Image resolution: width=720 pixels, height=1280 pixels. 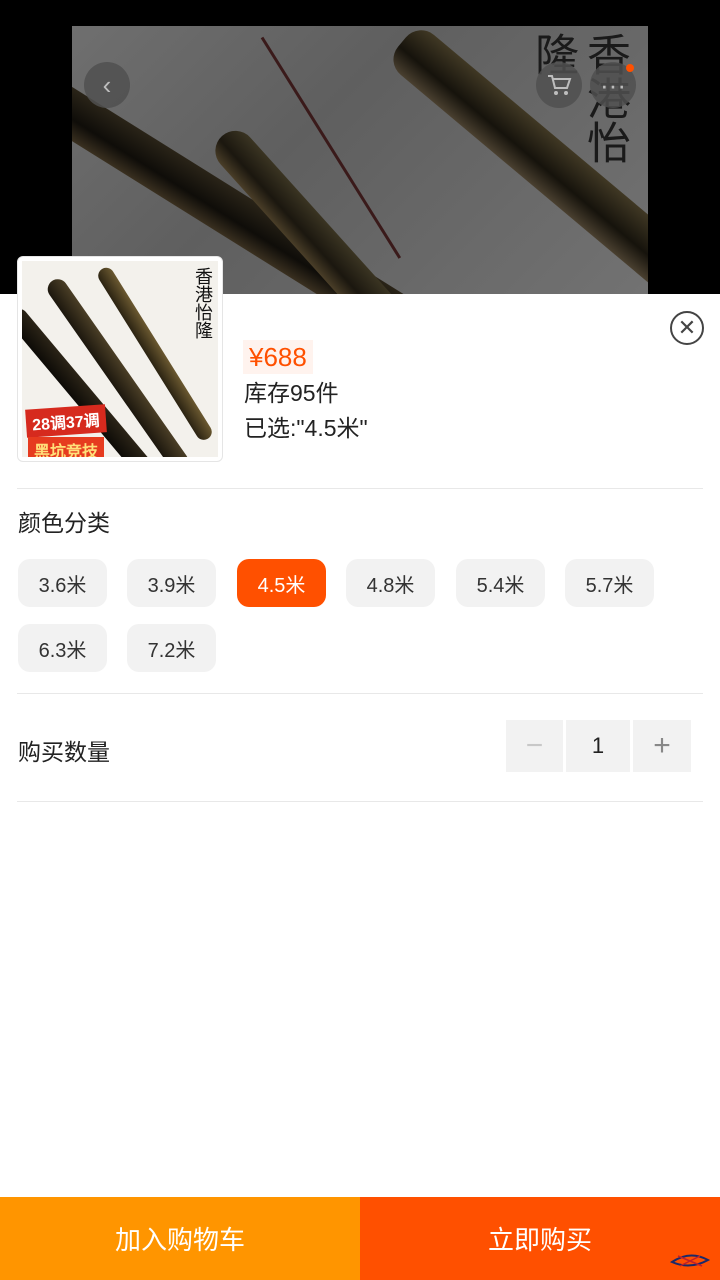 I want to click on notification-dot, so click(x=630, y=68).